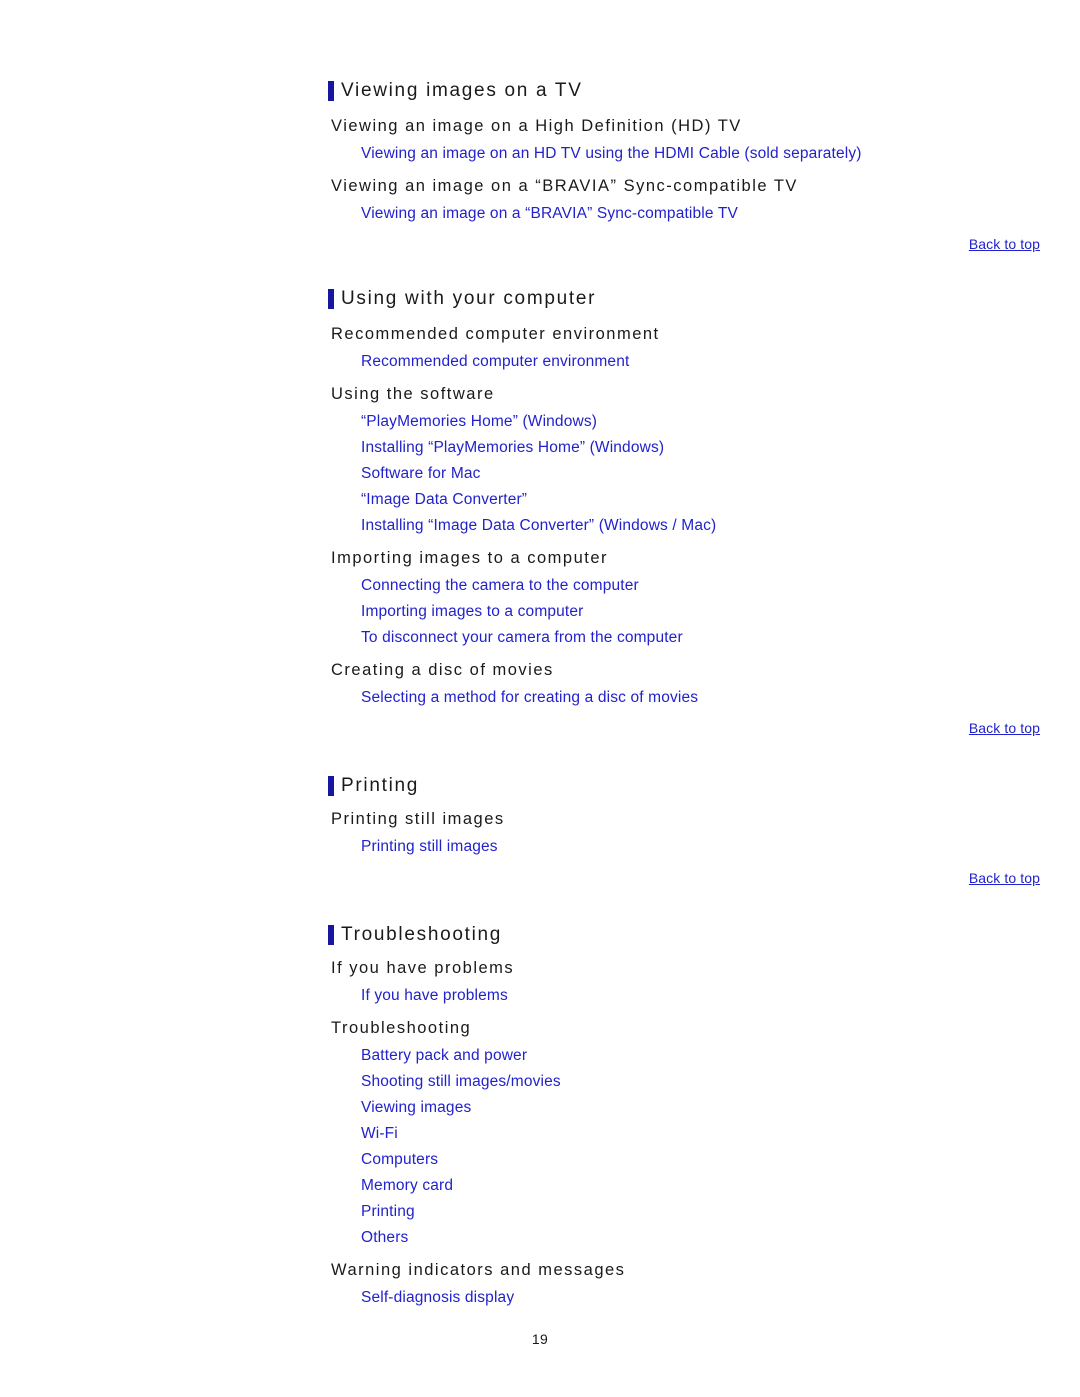 This screenshot has width=1080, height=1397. Describe the element at coordinates (462, 90) in the screenshot. I see `section-title: Viewing images on a TV` at that location.